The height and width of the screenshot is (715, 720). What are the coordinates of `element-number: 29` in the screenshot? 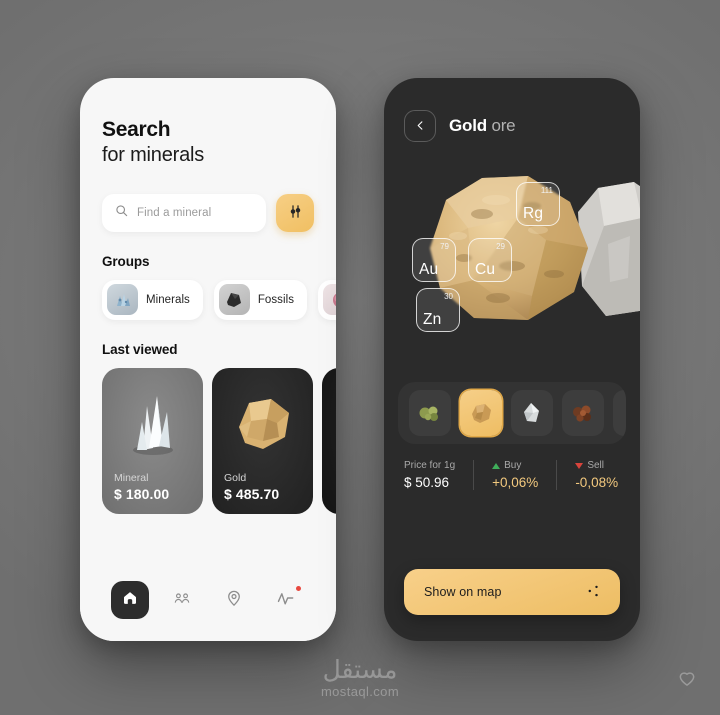 It's located at (500, 246).